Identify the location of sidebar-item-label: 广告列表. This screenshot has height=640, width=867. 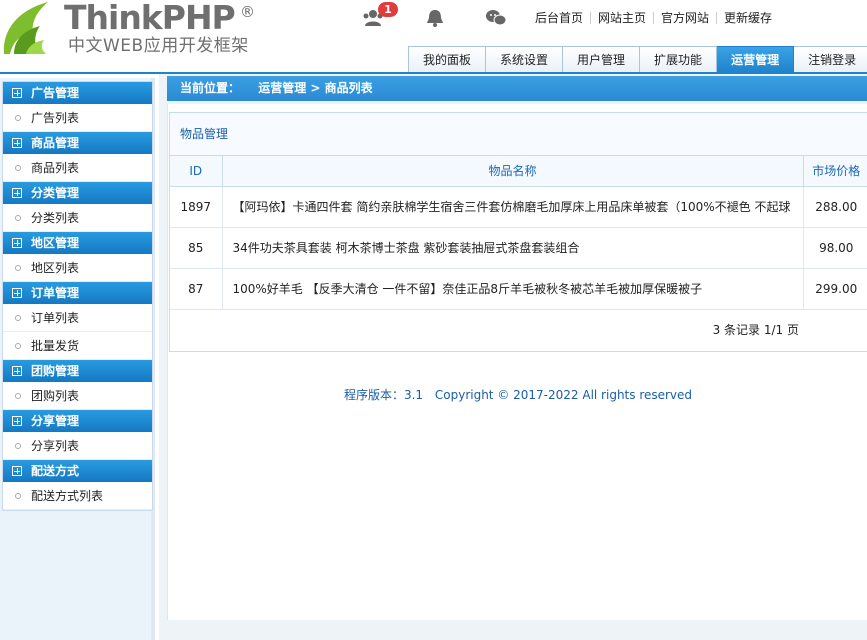
(55, 118).